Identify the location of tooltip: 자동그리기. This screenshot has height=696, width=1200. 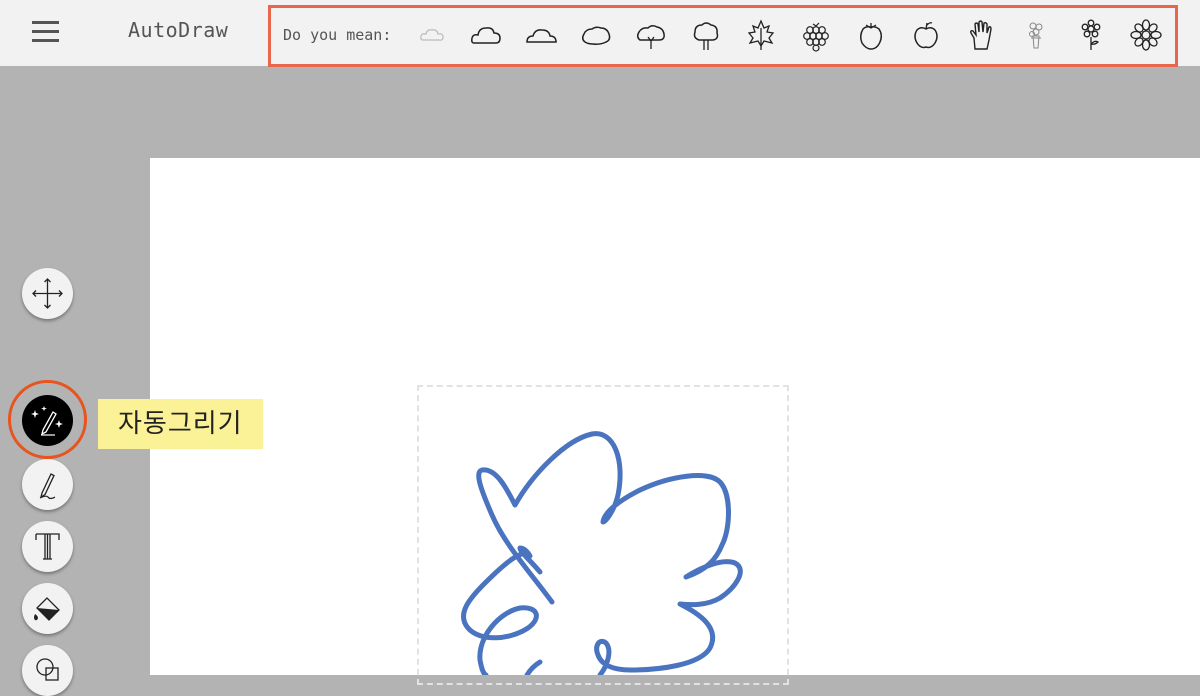
(180, 424).